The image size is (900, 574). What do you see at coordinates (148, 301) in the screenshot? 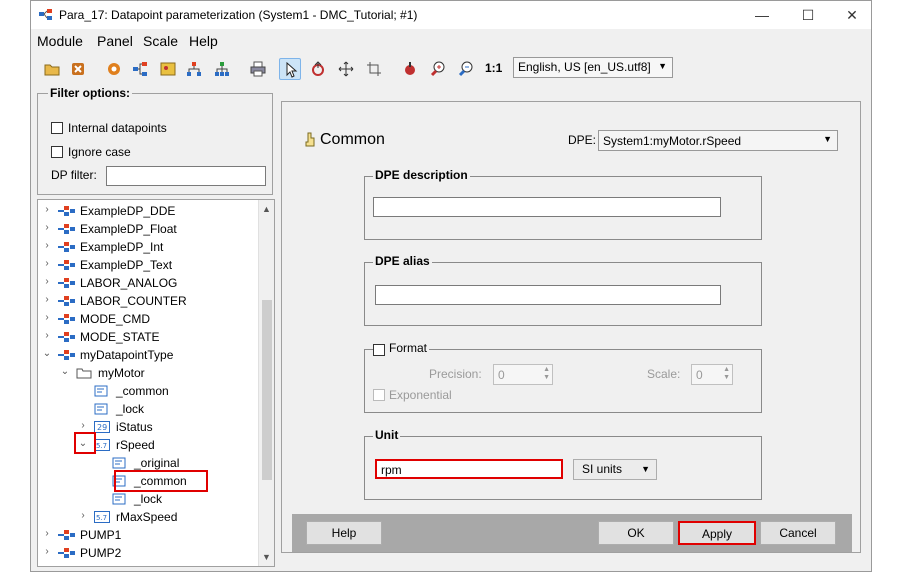
I see `tree-item: › LABOR_COUNTER` at bounding box center [148, 301].